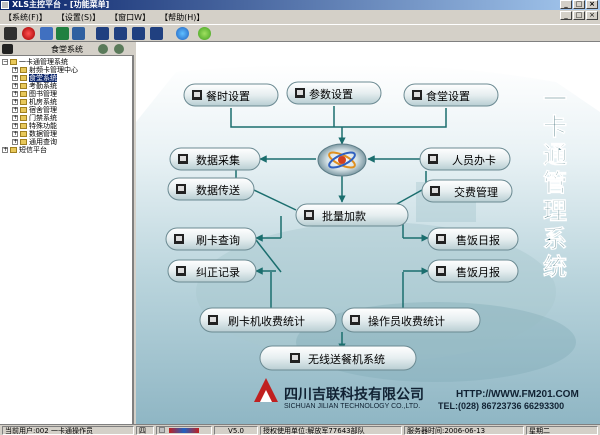 The width and height of the screenshot is (600, 435). What do you see at coordinates (34, 86) in the screenshot?
I see `tree-item-attendance: + 考勤系统` at bounding box center [34, 86].